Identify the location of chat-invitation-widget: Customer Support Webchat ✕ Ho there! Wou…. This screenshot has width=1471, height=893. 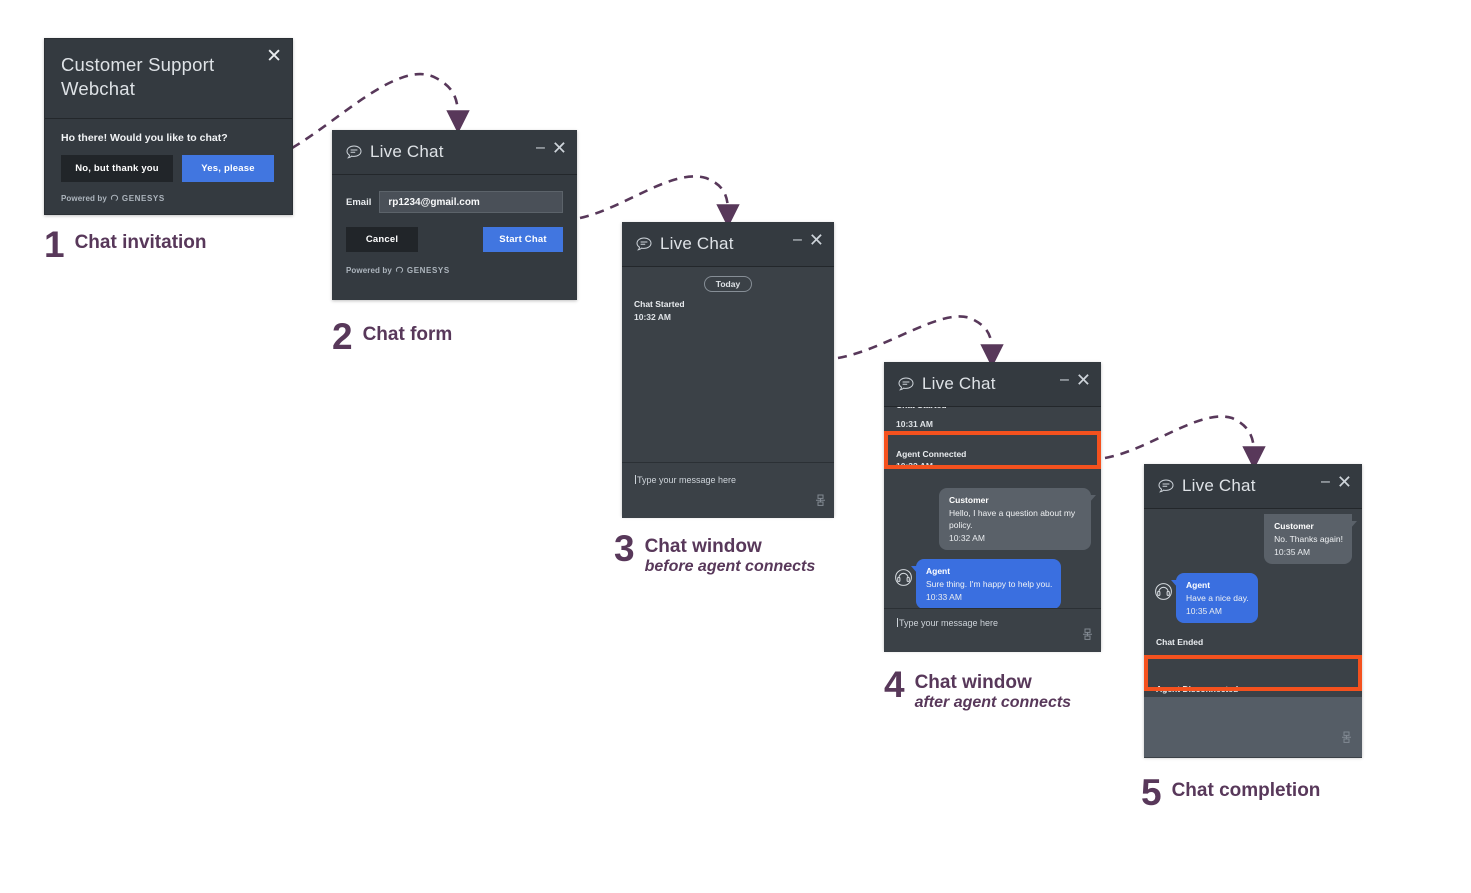
(168, 126).